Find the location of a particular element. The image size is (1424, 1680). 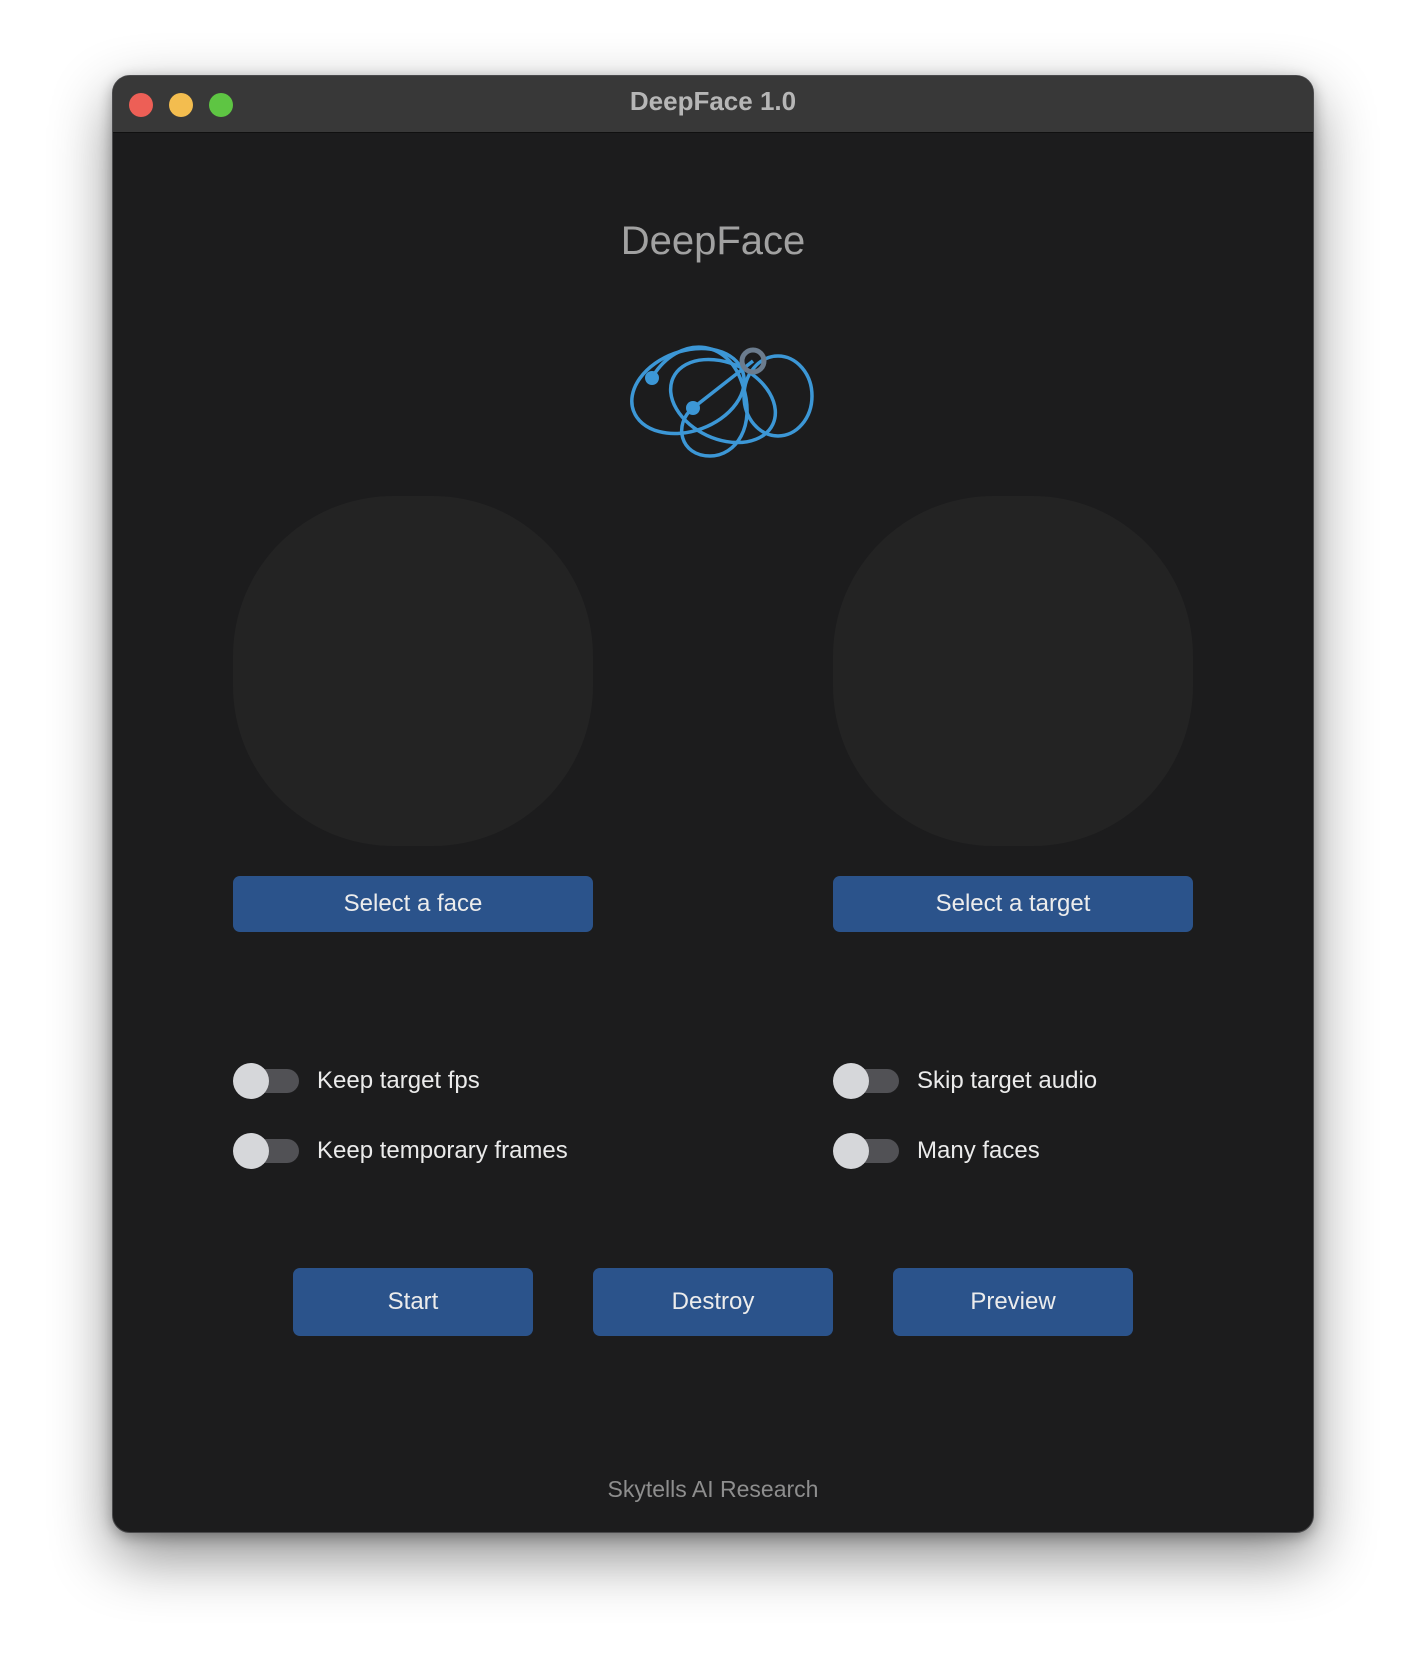

destroy-button: Destroy is located at coordinates (713, 1302).